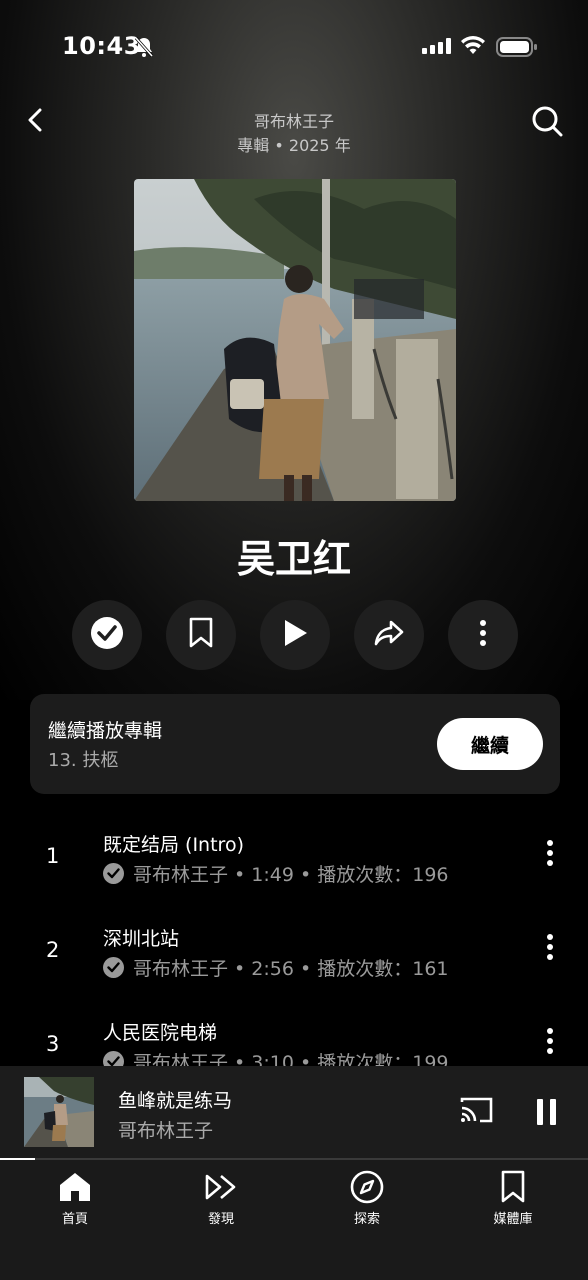 The height and width of the screenshot is (1280, 588). I want to click on more-vertical-icon, so click(483, 635).